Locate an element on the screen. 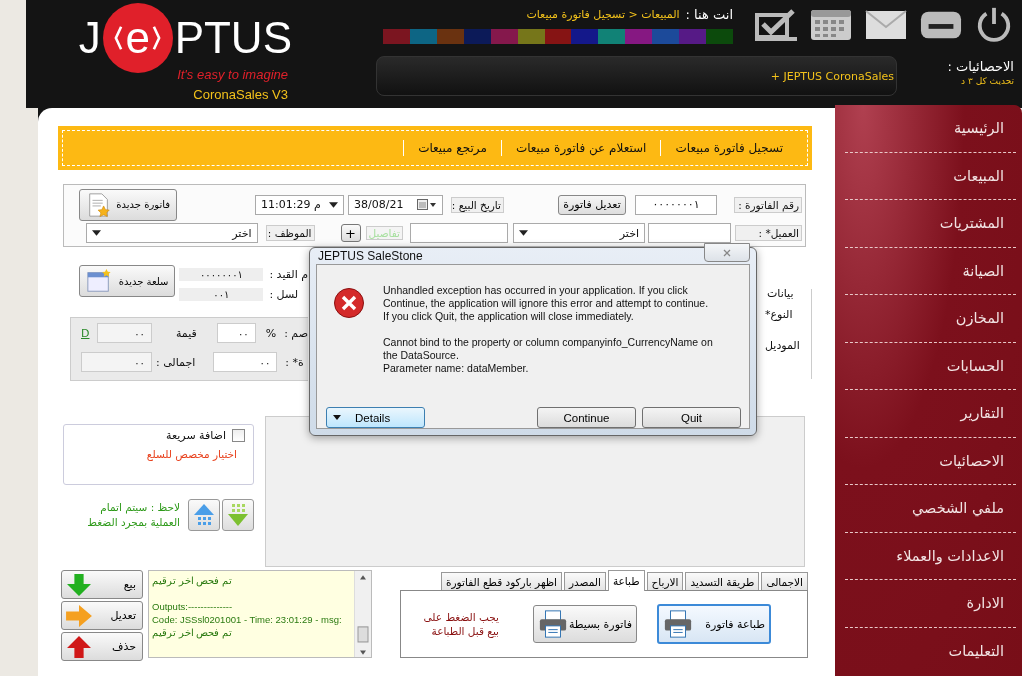 The height and width of the screenshot is (676, 1022). date-picker: 38/08/21 is located at coordinates (395, 204).